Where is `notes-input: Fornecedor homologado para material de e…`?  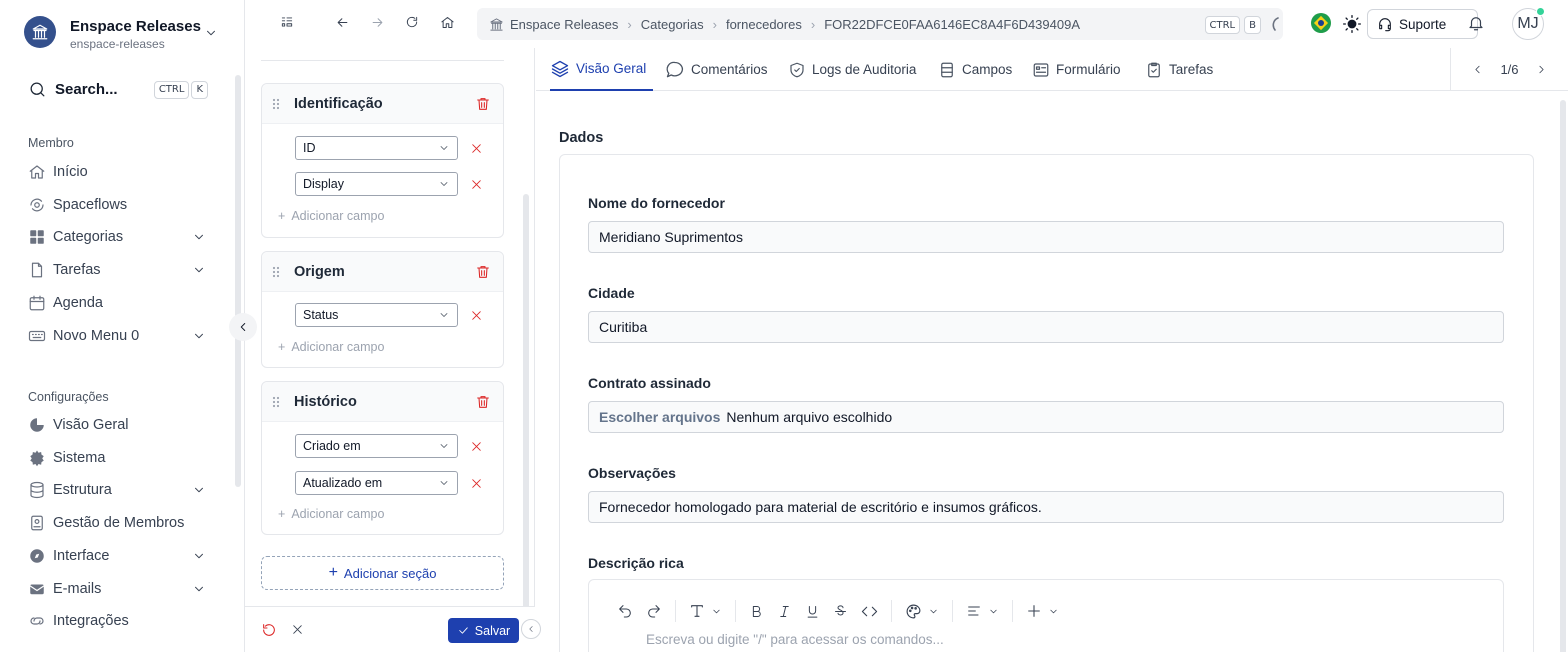
notes-input: Fornecedor homologado para material de e… is located at coordinates (1046, 507).